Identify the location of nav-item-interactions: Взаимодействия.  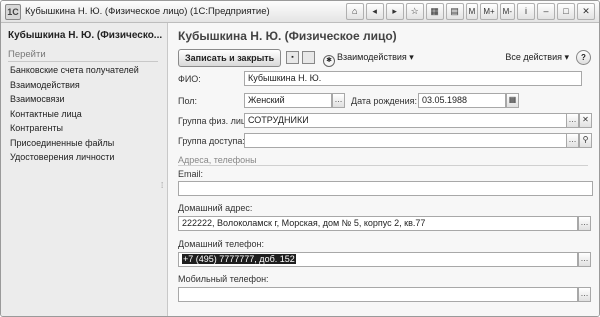
(74, 85).